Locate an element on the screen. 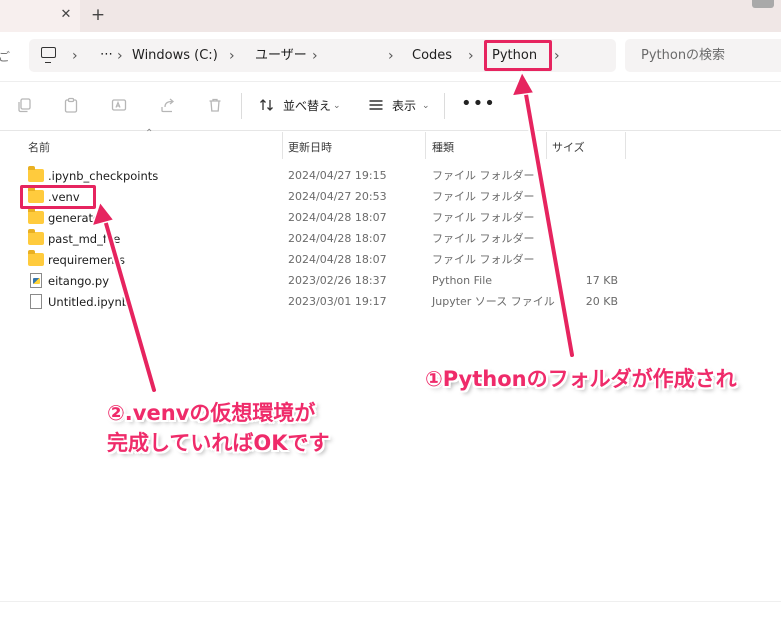  python-file-icon is located at coordinates (36, 280).